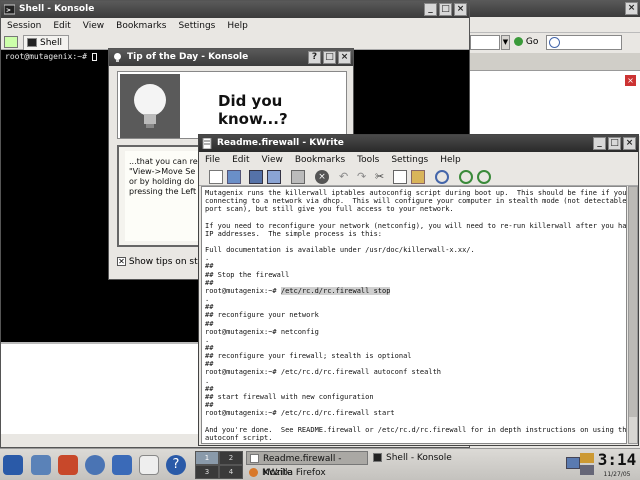  What do you see at coordinates (414, 438) in the screenshot?
I see `editor-line: autoconf script.` at bounding box center [414, 438].